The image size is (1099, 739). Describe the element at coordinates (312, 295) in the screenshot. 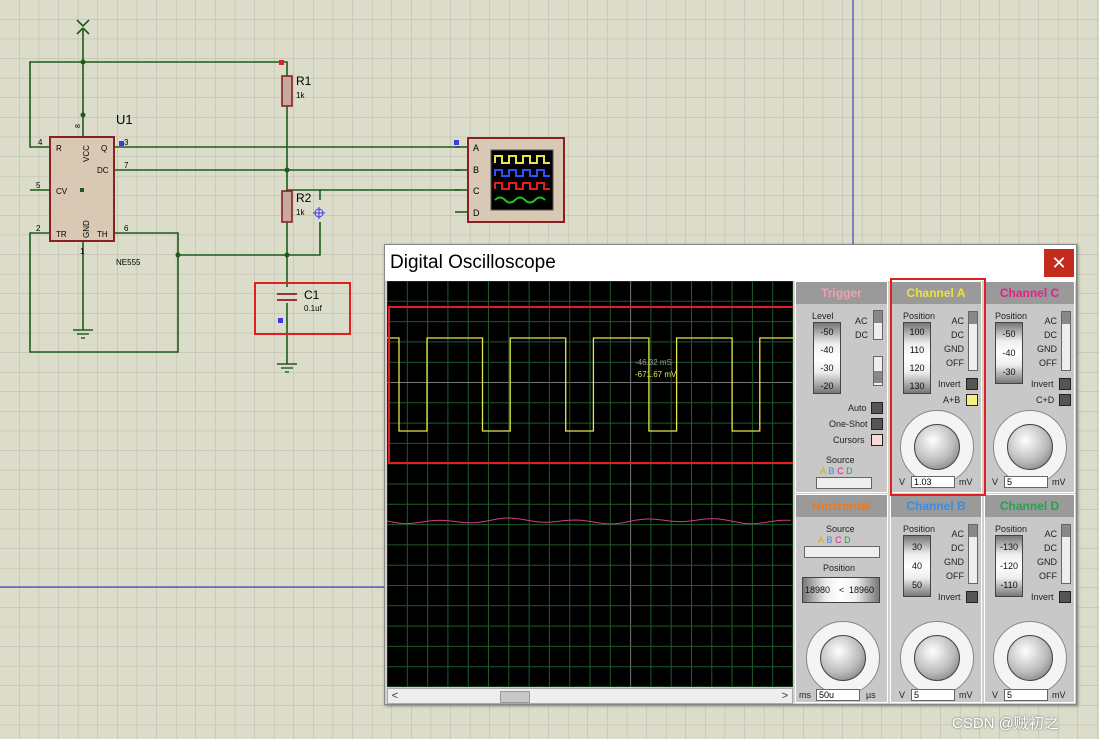

I see `c1-ref-label: C1` at that location.